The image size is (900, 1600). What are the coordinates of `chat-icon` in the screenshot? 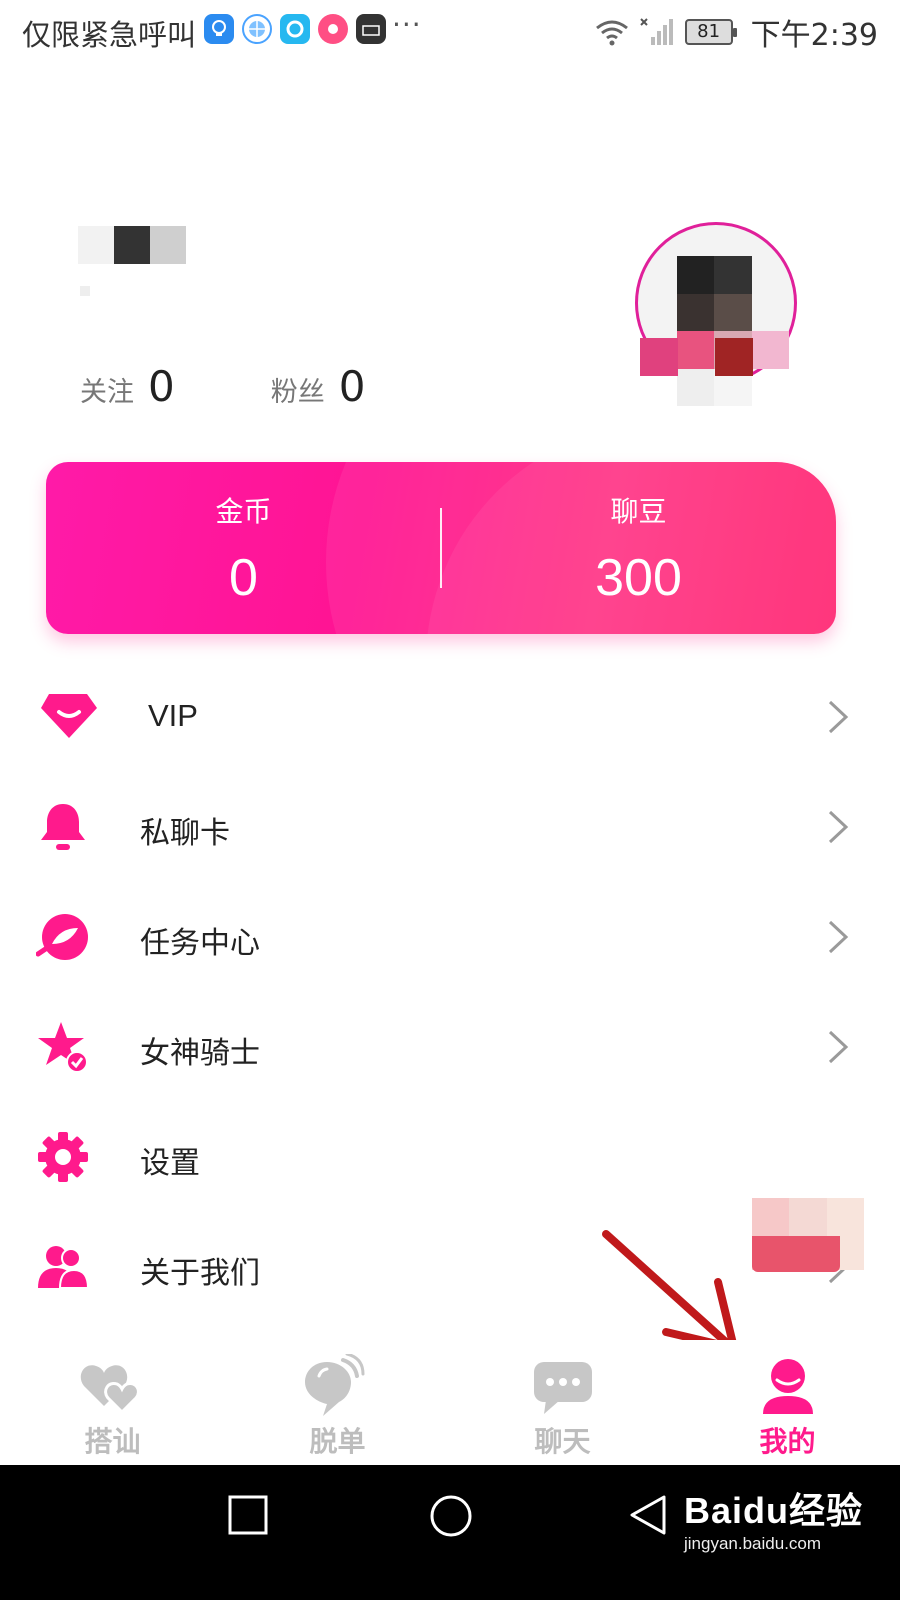 It's located at (563, 1388).